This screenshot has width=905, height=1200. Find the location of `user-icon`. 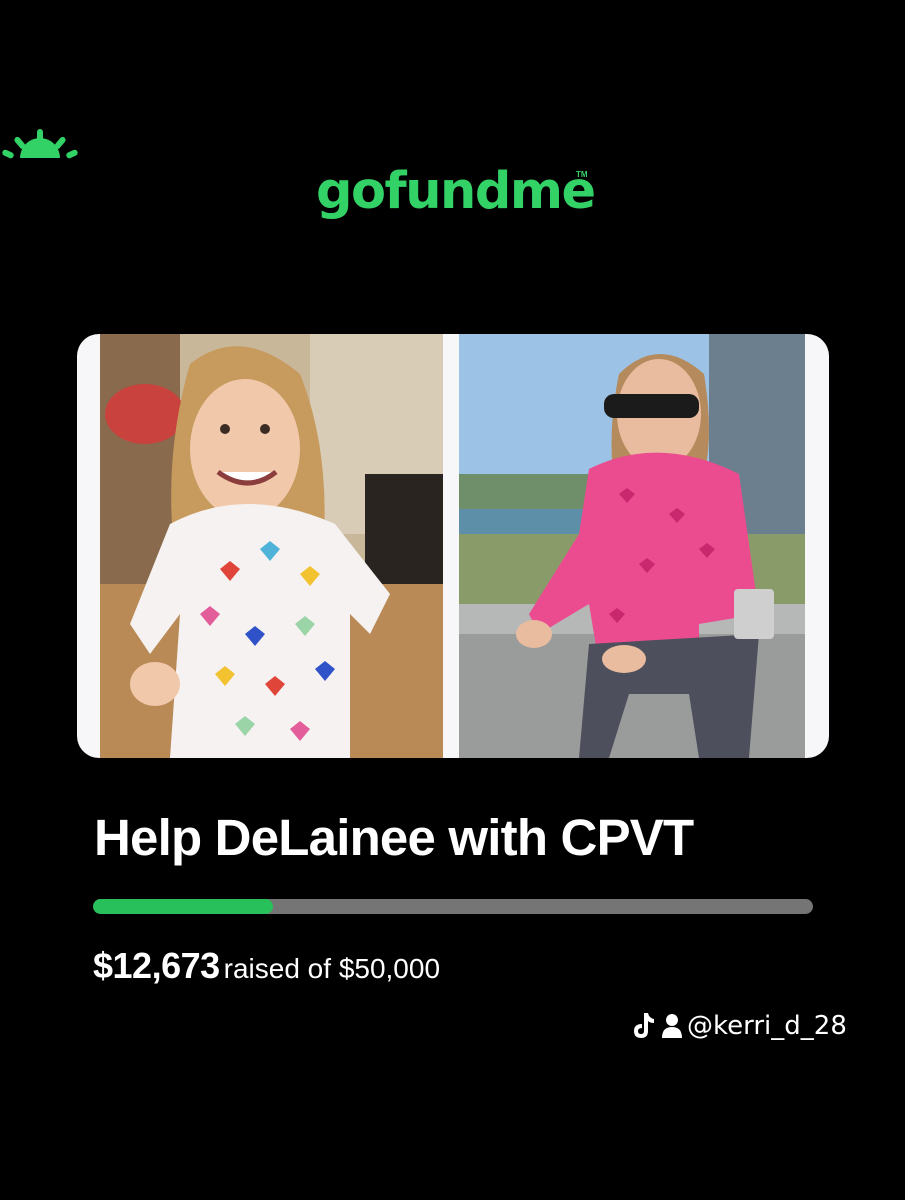

user-icon is located at coordinates (672, 1026).